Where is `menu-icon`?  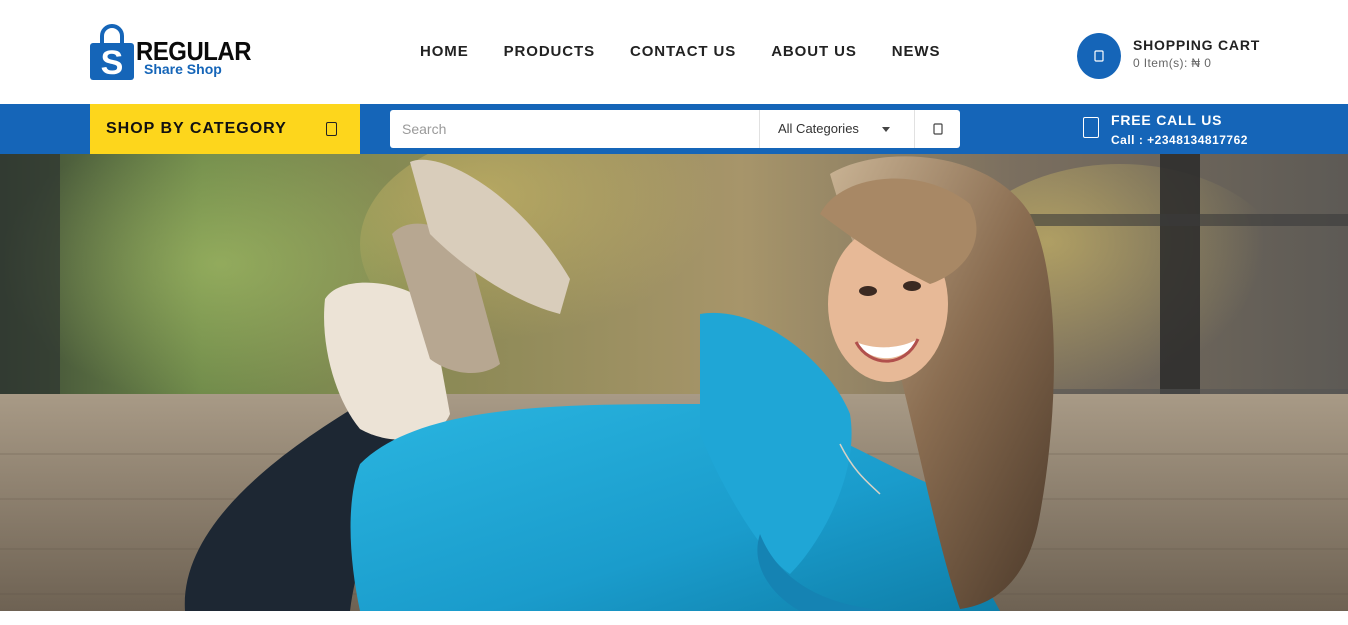 menu-icon is located at coordinates (331, 129).